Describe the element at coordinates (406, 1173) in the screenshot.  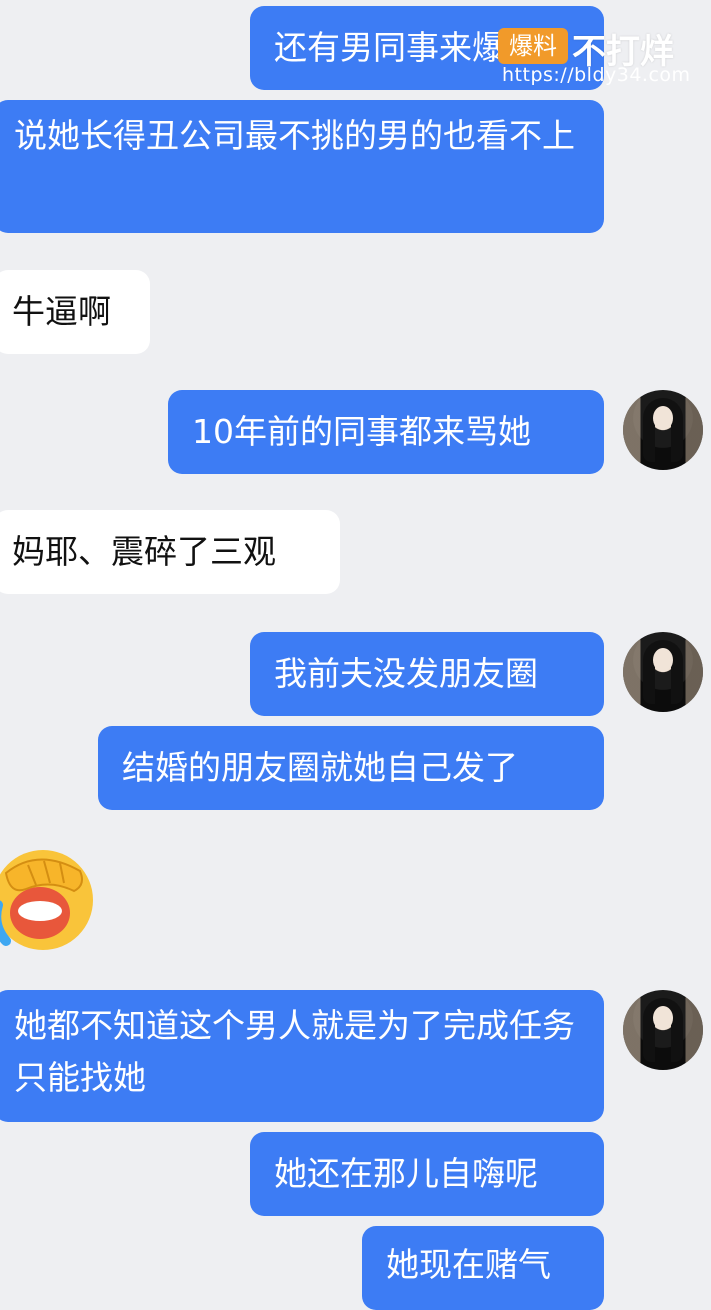
I see `message-text: 她还在那儿自嗨呢` at that location.